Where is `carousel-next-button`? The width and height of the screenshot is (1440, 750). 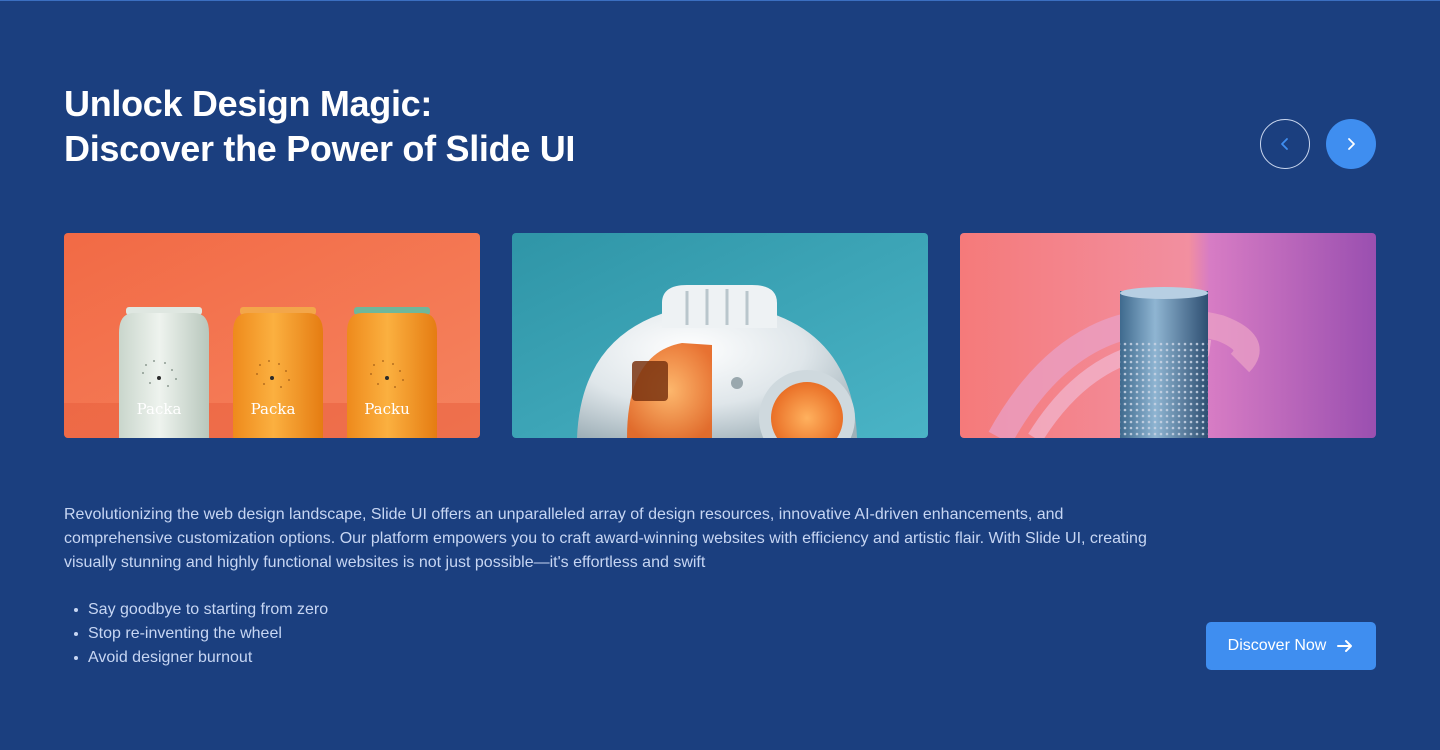
carousel-next-button is located at coordinates (1351, 144).